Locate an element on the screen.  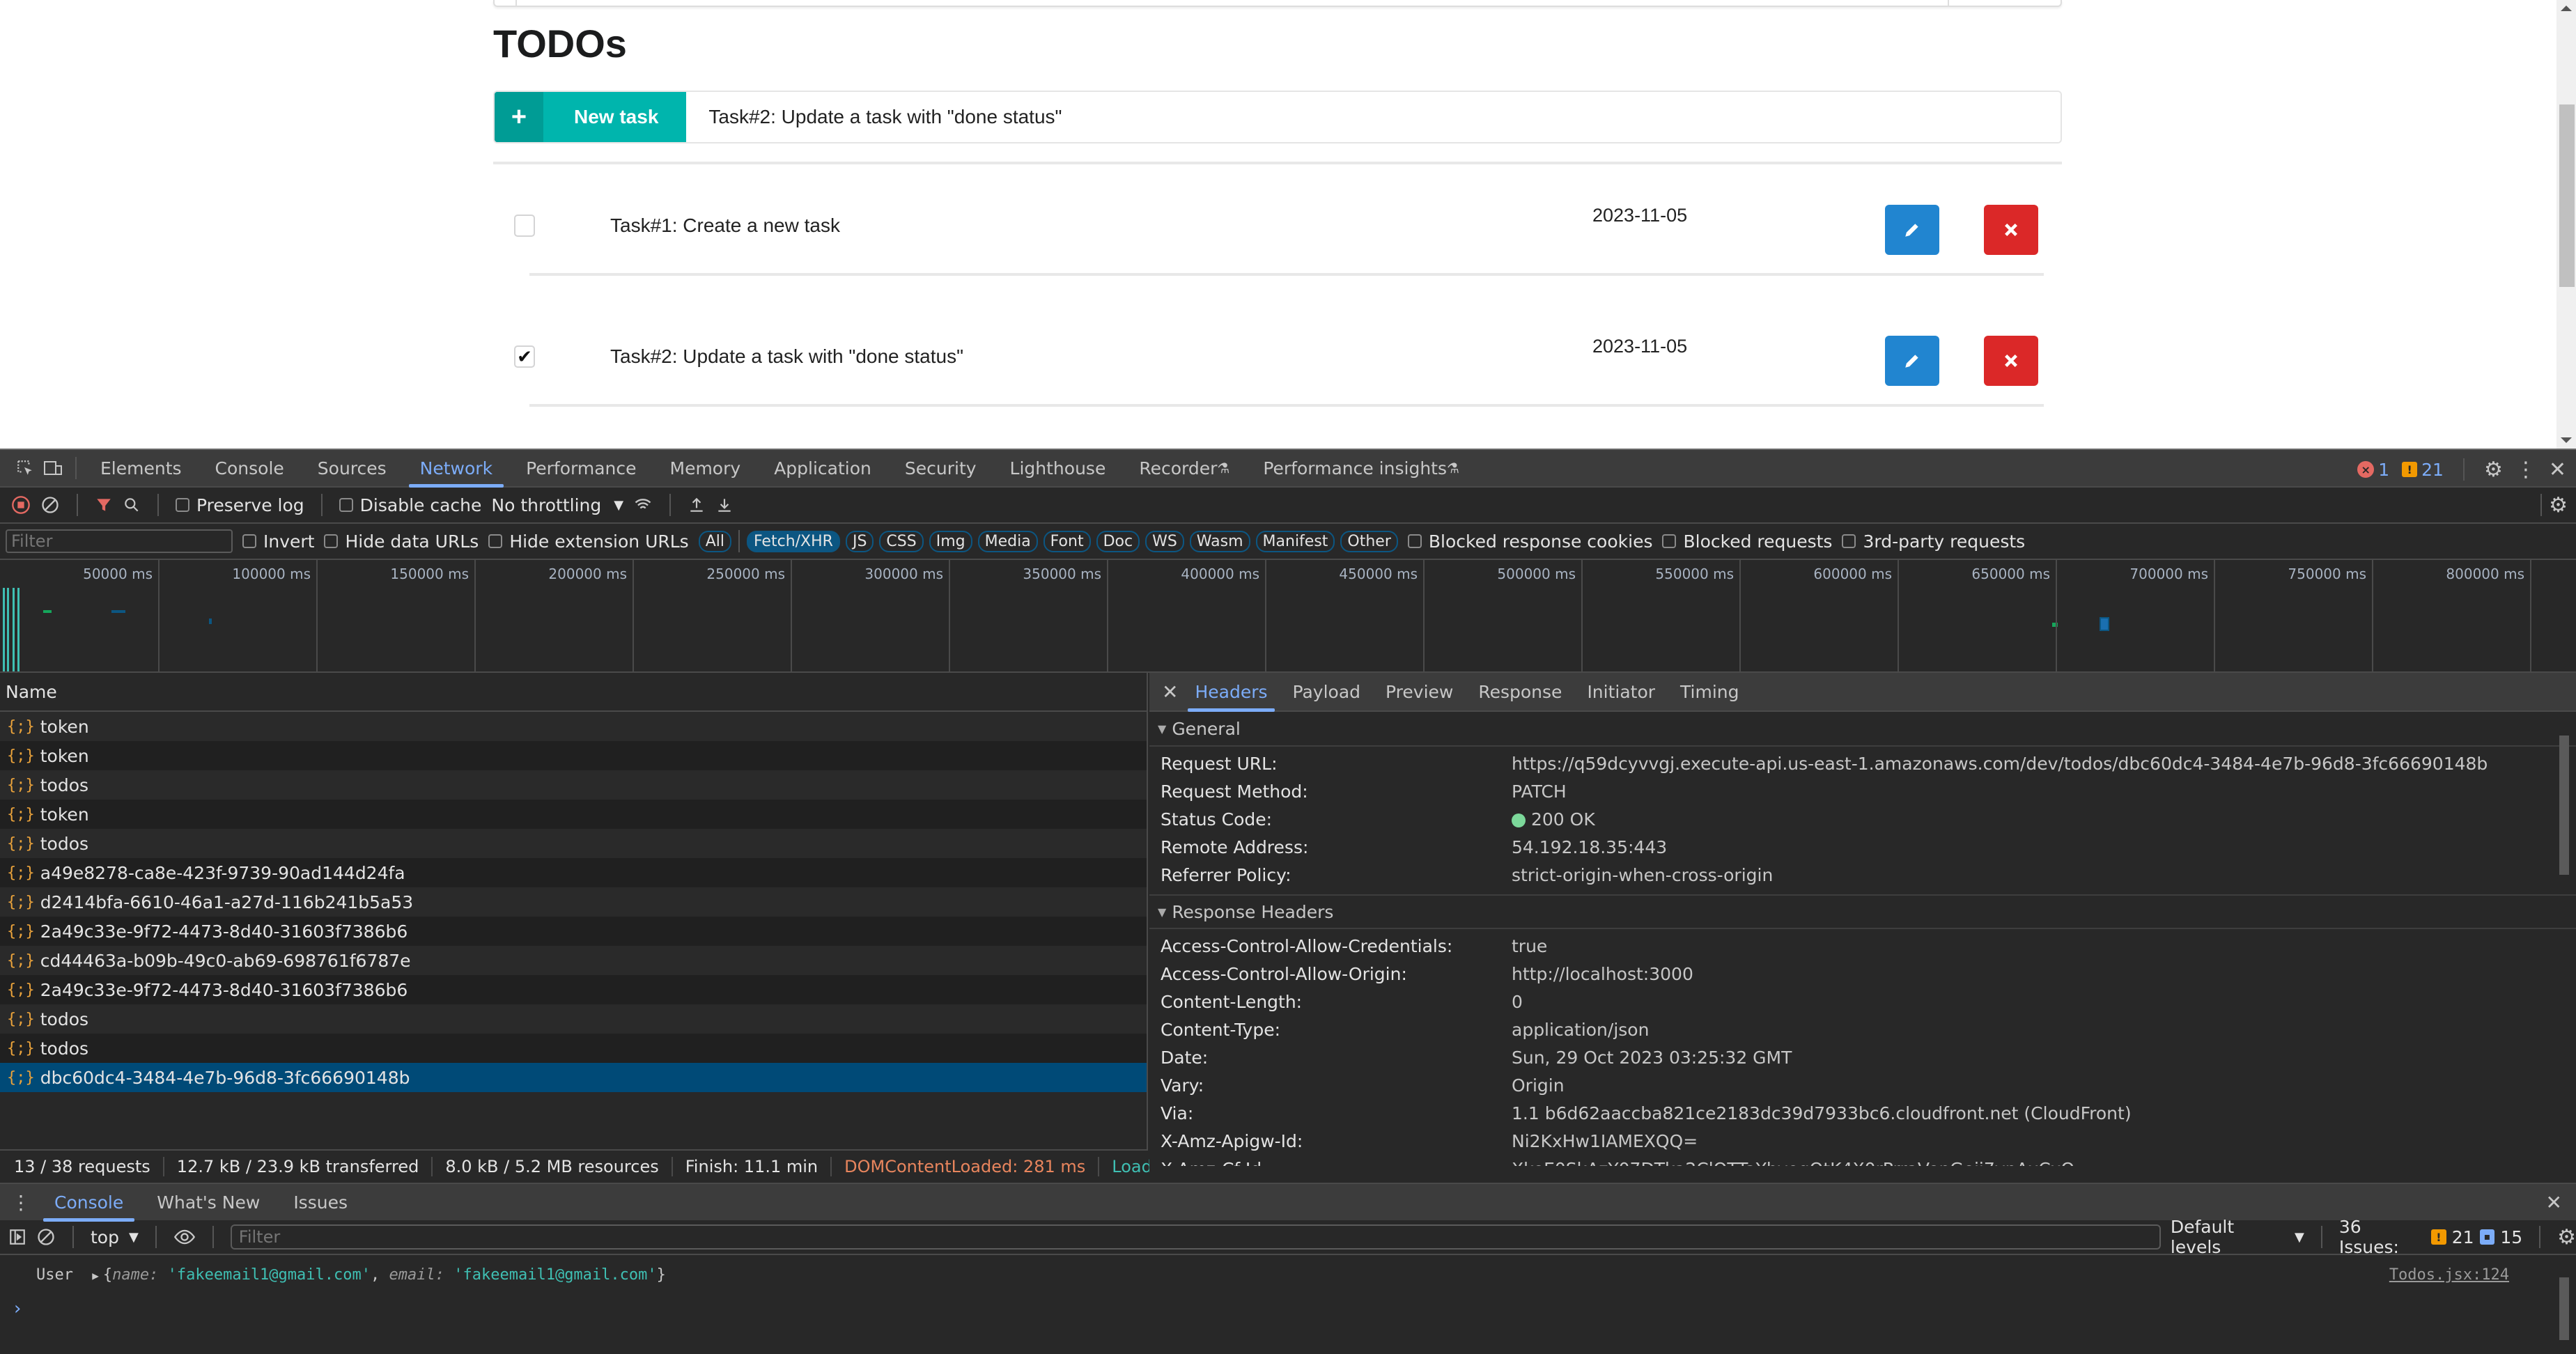
clear-console-icon is located at coordinates (46, 1237).